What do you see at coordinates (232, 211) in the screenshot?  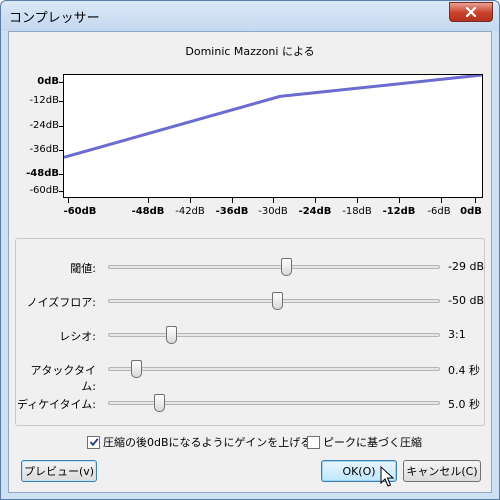 I see `x-label-minus36: -36dB` at bounding box center [232, 211].